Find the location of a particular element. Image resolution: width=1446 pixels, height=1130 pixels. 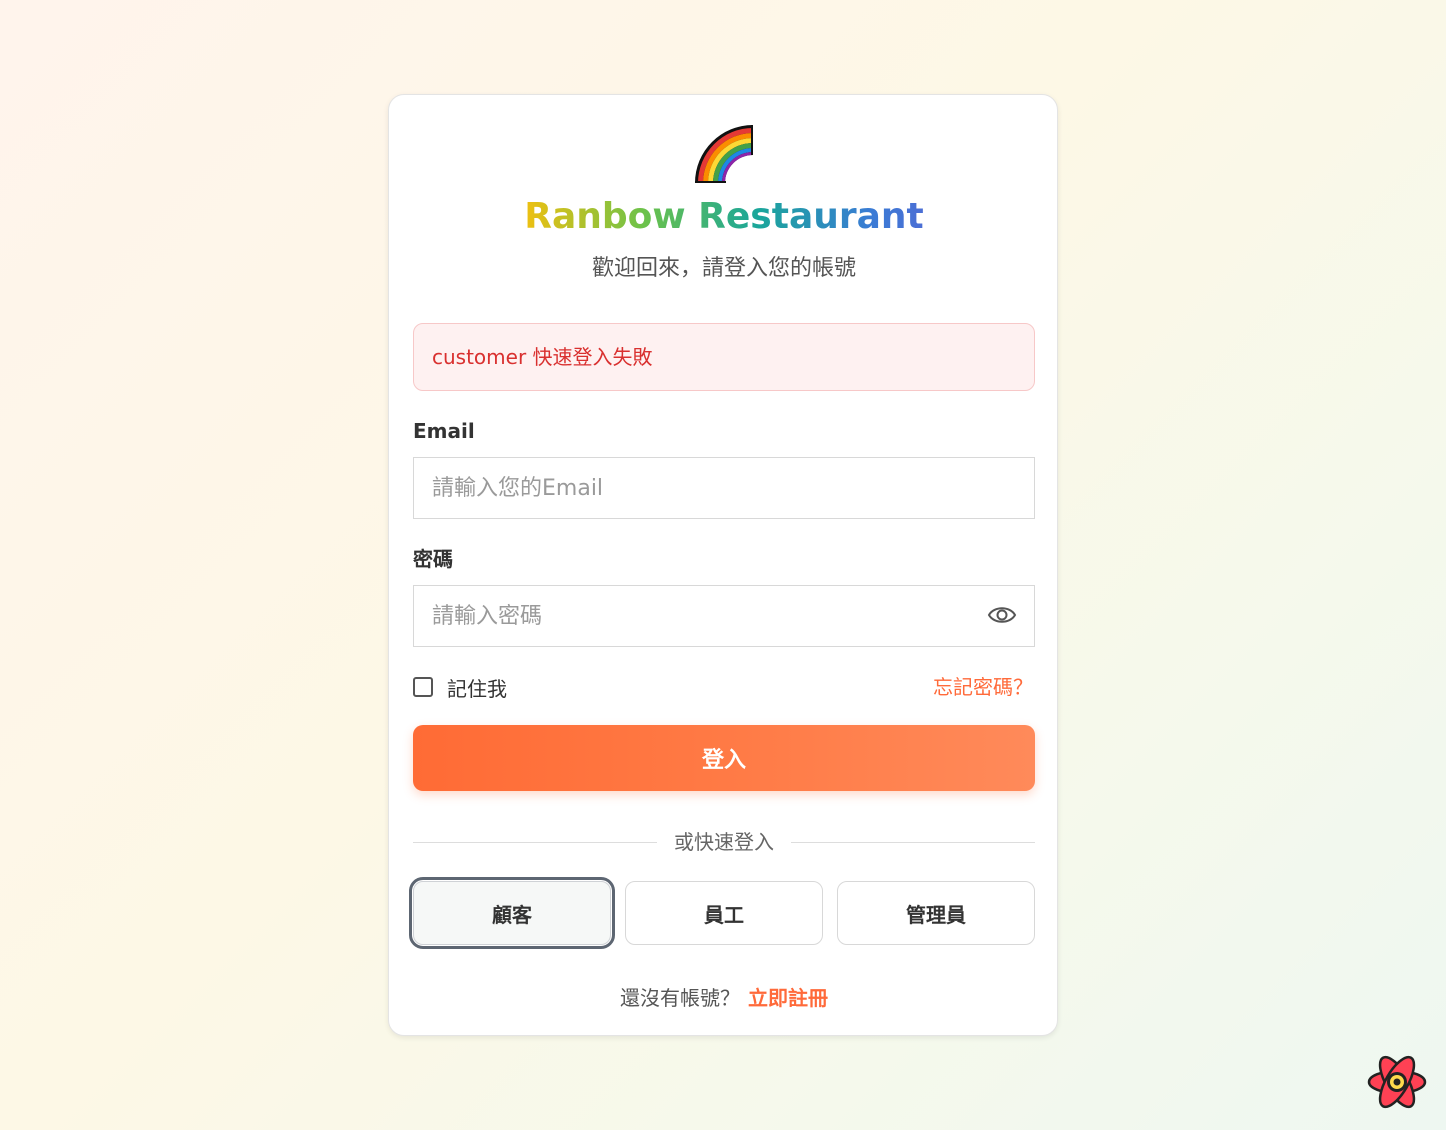

email-label: Email is located at coordinates (444, 431).